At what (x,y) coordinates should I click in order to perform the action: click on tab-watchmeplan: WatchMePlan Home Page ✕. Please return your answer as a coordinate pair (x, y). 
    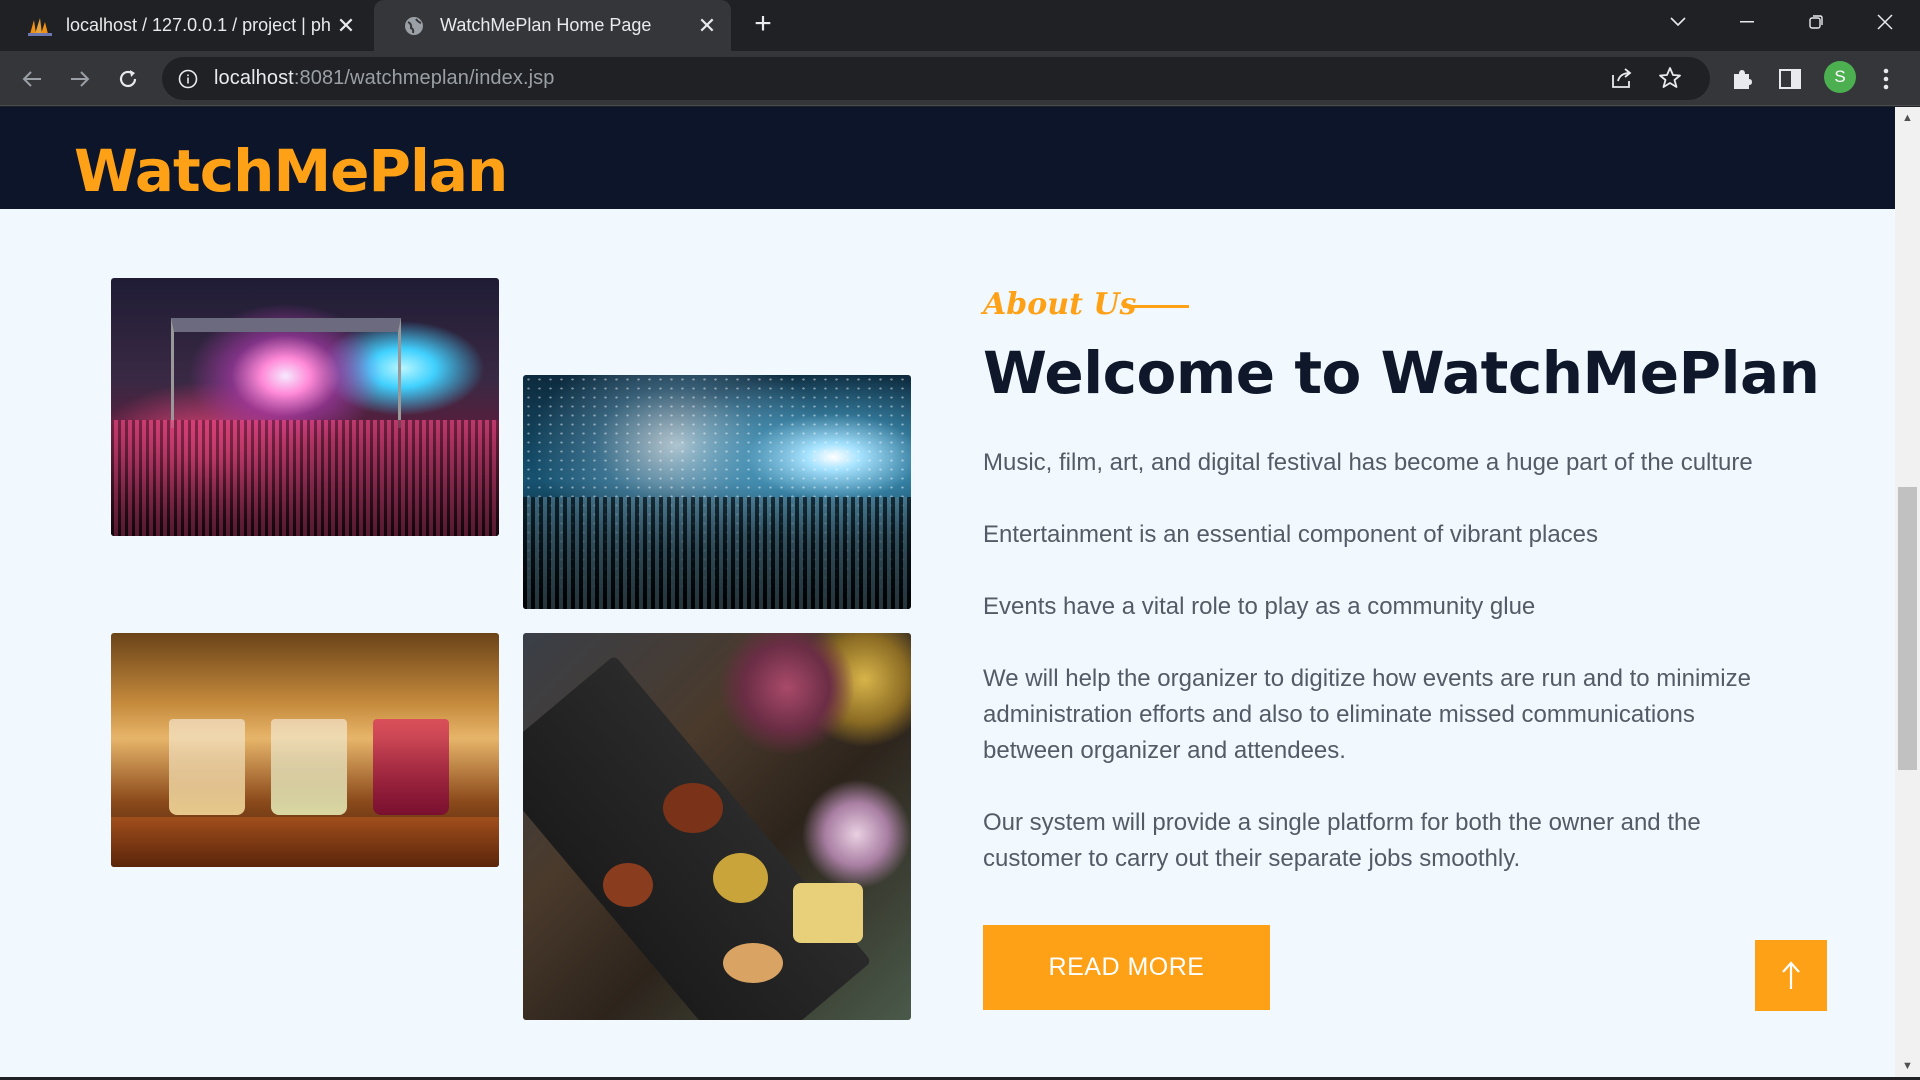
    Looking at the image, I should click on (552, 25).